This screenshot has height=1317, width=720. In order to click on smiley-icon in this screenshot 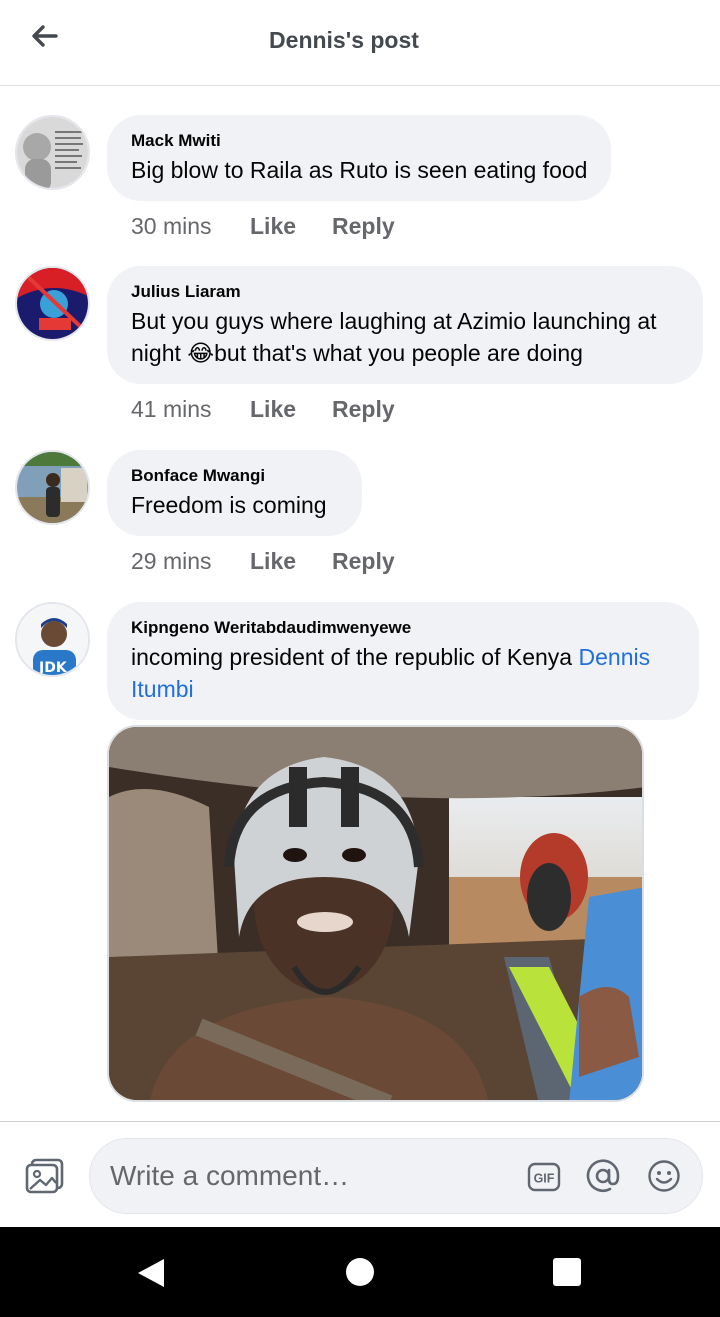, I will do `click(664, 1176)`.